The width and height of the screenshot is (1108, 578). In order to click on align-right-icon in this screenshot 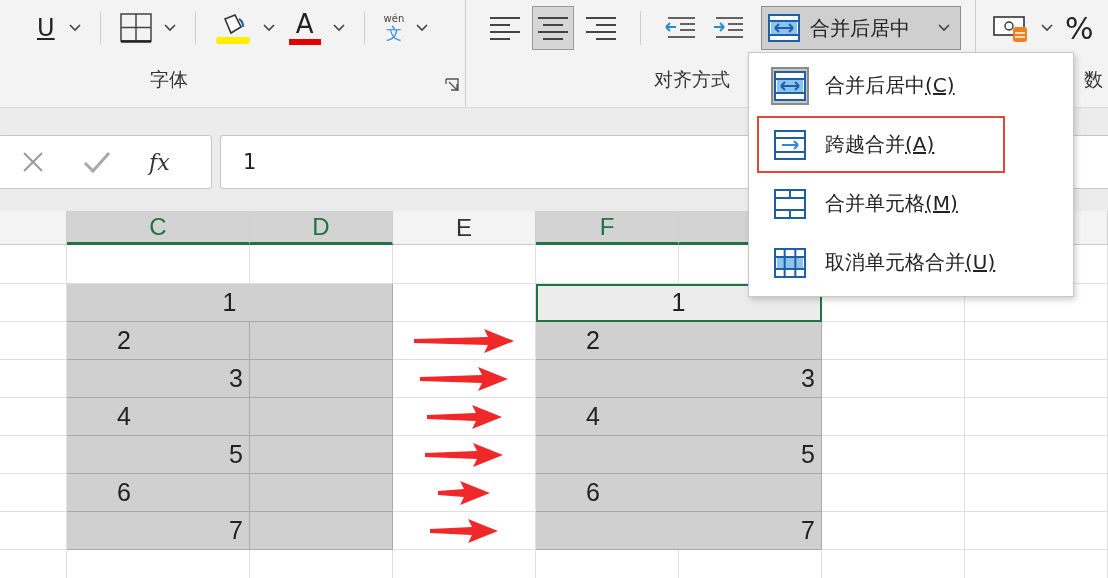, I will do `click(601, 28)`.